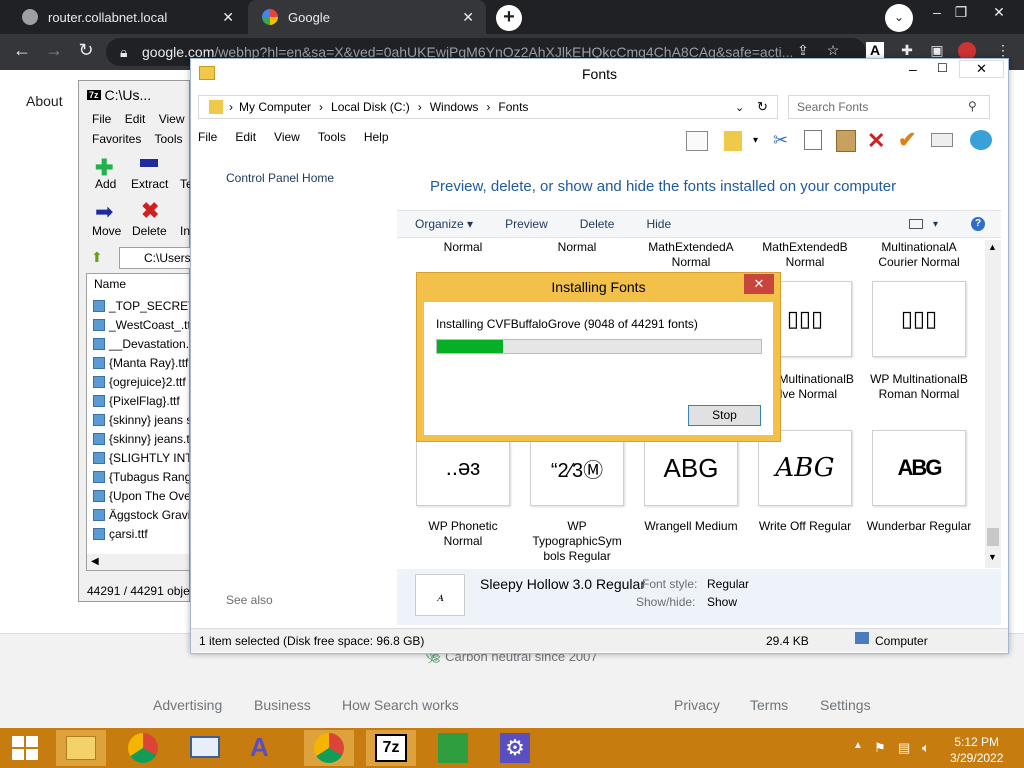  What do you see at coordinates (919, 468) in the screenshot?
I see `font-tile: ABG` at bounding box center [919, 468].